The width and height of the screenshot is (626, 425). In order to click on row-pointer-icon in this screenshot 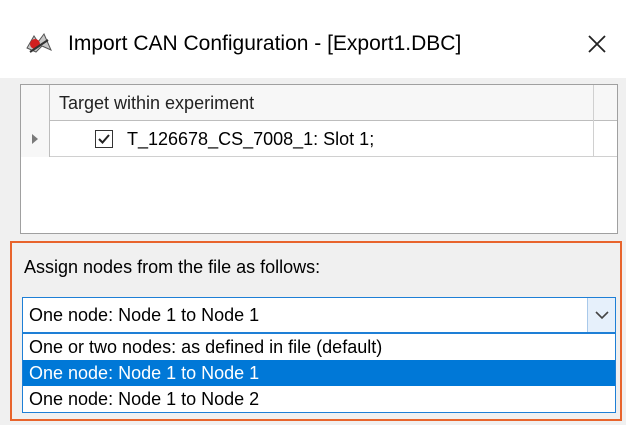, I will do `click(35, 139)`.